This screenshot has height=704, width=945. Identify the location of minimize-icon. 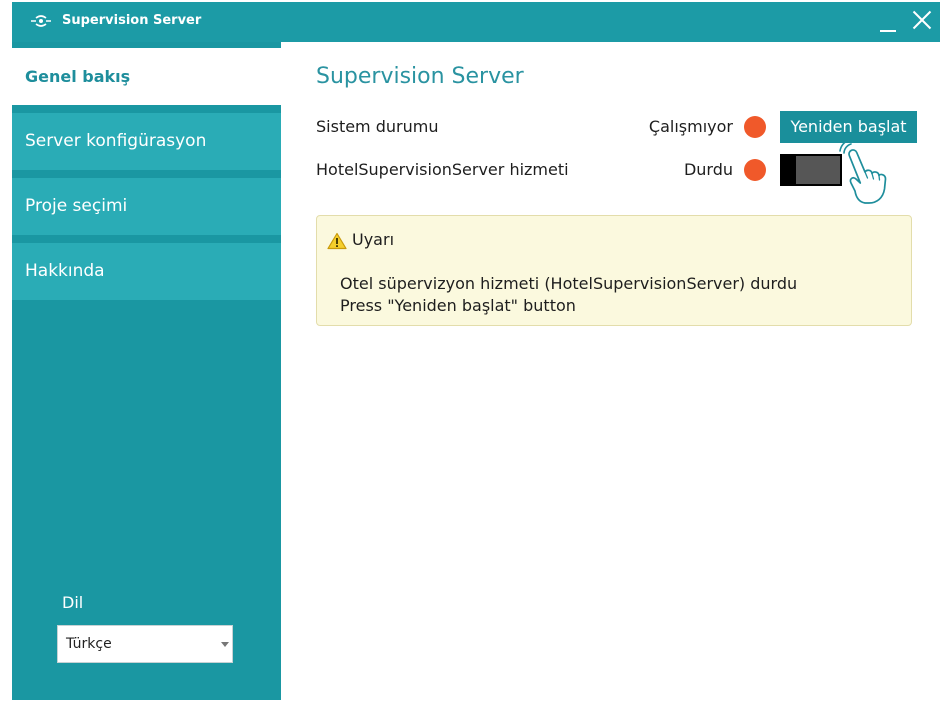
(888, 31).